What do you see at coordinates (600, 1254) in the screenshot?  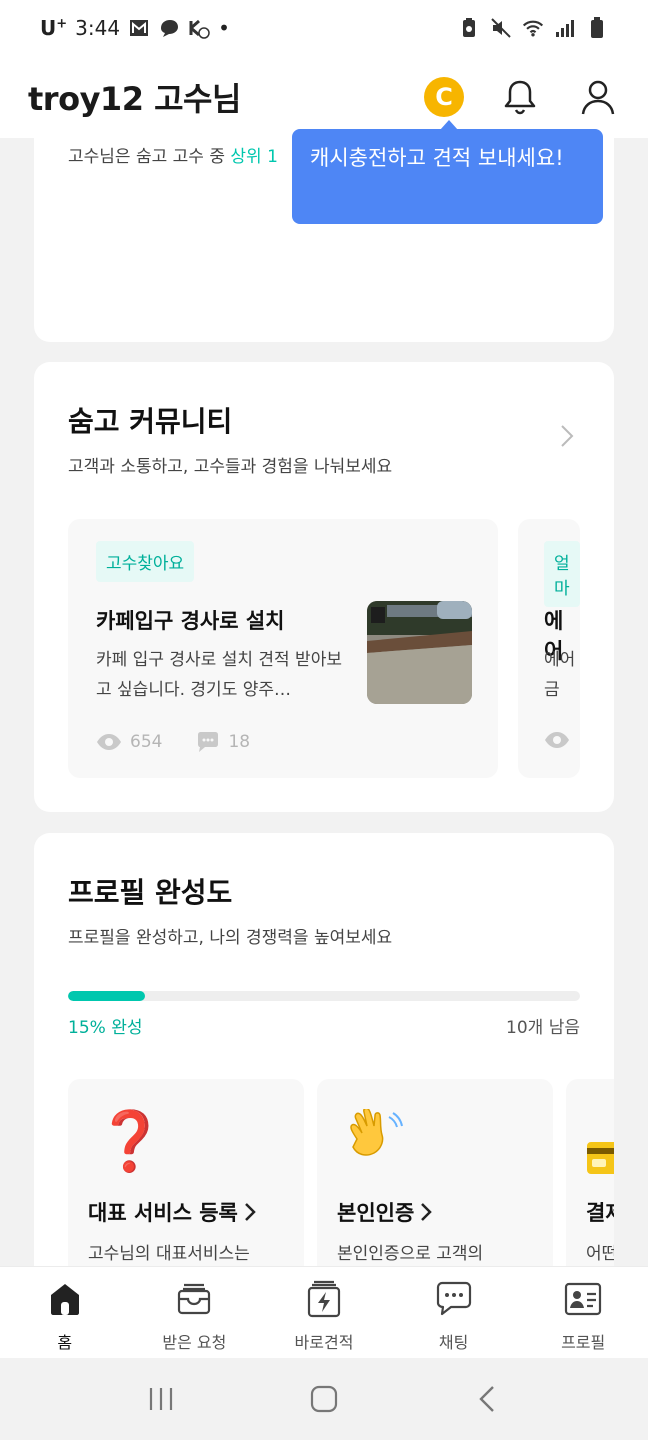 I see `task-desc: 어떤` at bounding box center [600, 1254].